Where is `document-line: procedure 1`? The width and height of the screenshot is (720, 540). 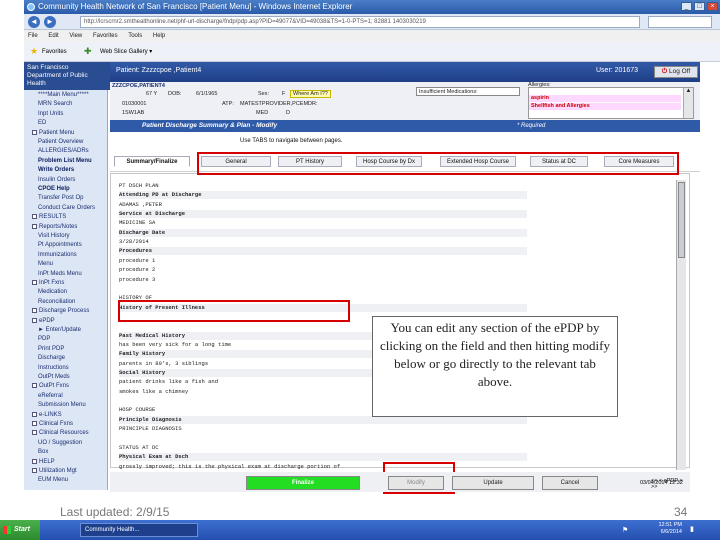
document-line: procedure 1 is located at coordinates (323, 261).